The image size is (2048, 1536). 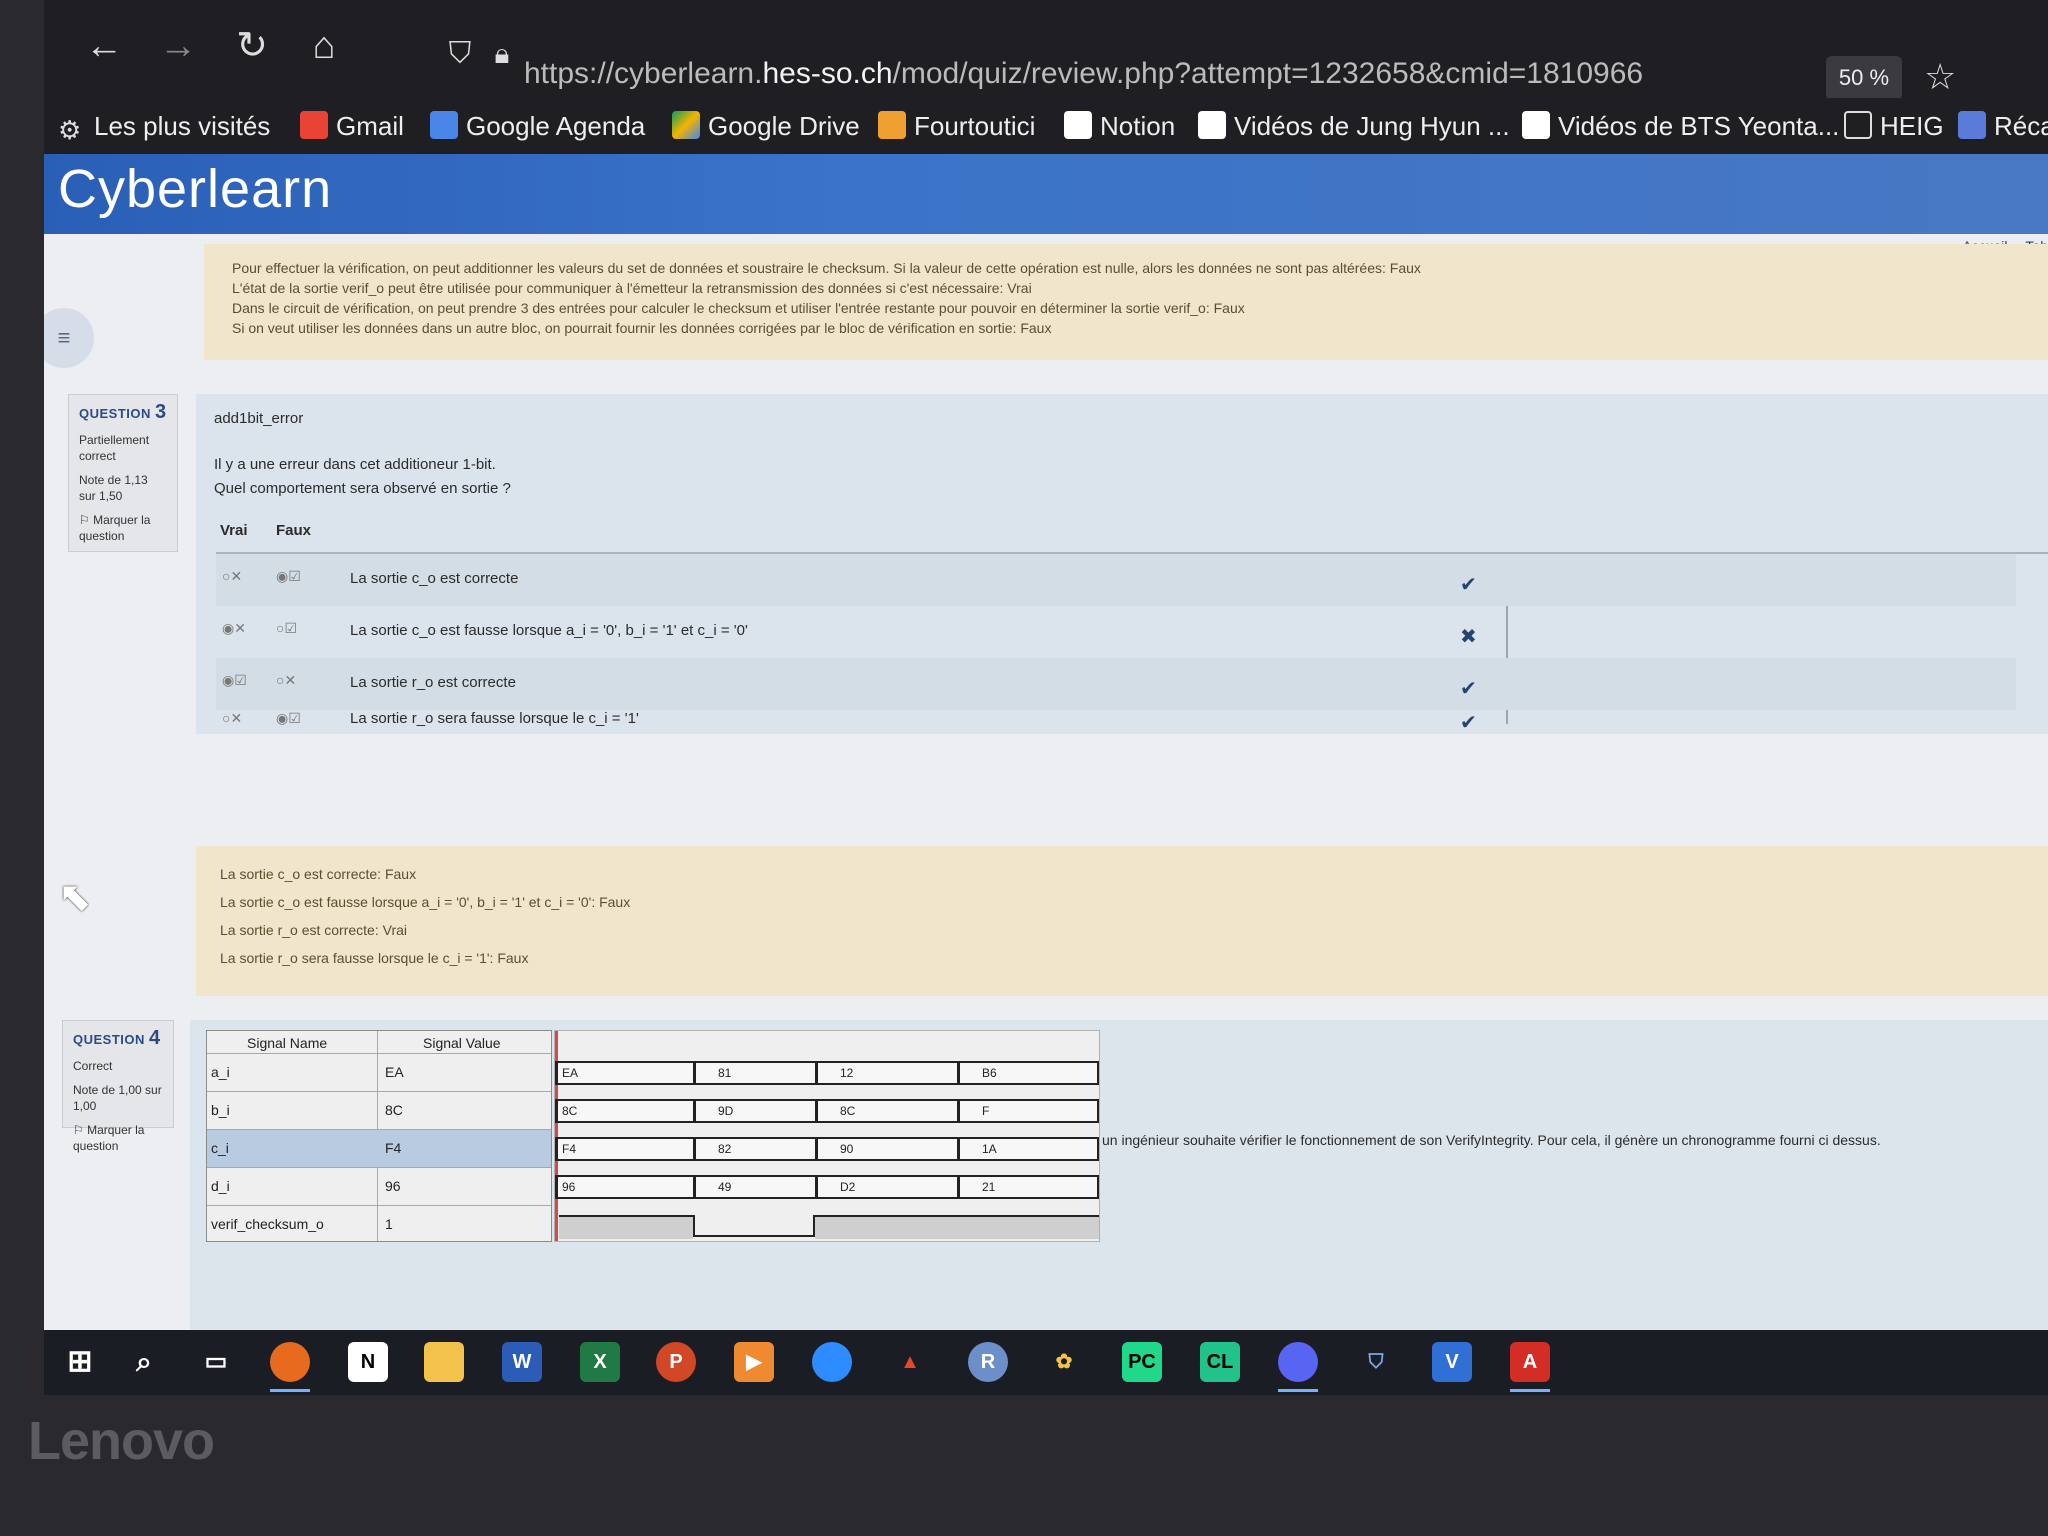 I want to click on bookmark-icon, so click(x=1972, y=125).